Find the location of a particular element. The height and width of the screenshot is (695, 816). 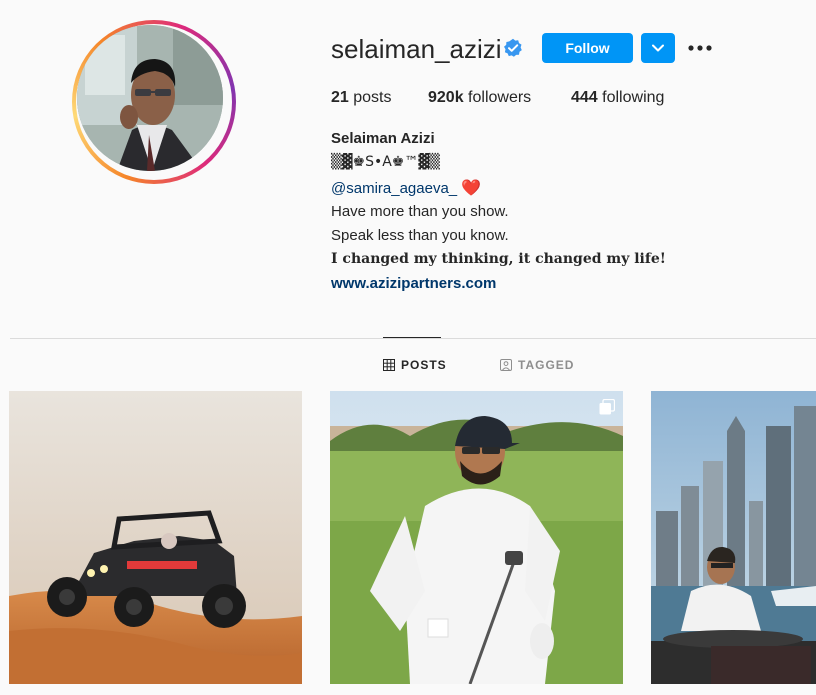

post-thumbnail is located at coordinates (733, 537).